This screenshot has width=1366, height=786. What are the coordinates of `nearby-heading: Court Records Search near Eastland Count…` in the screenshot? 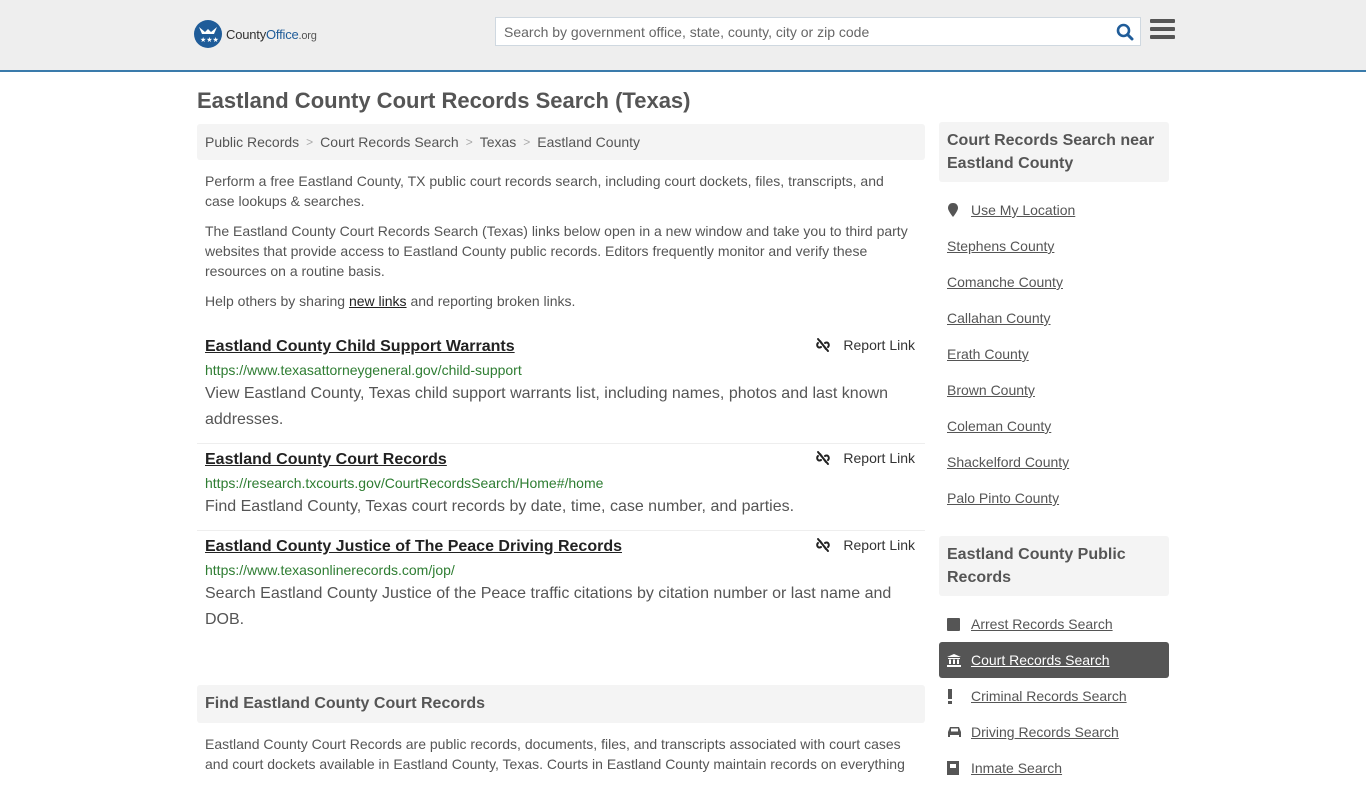 It's located at (1054, 152).